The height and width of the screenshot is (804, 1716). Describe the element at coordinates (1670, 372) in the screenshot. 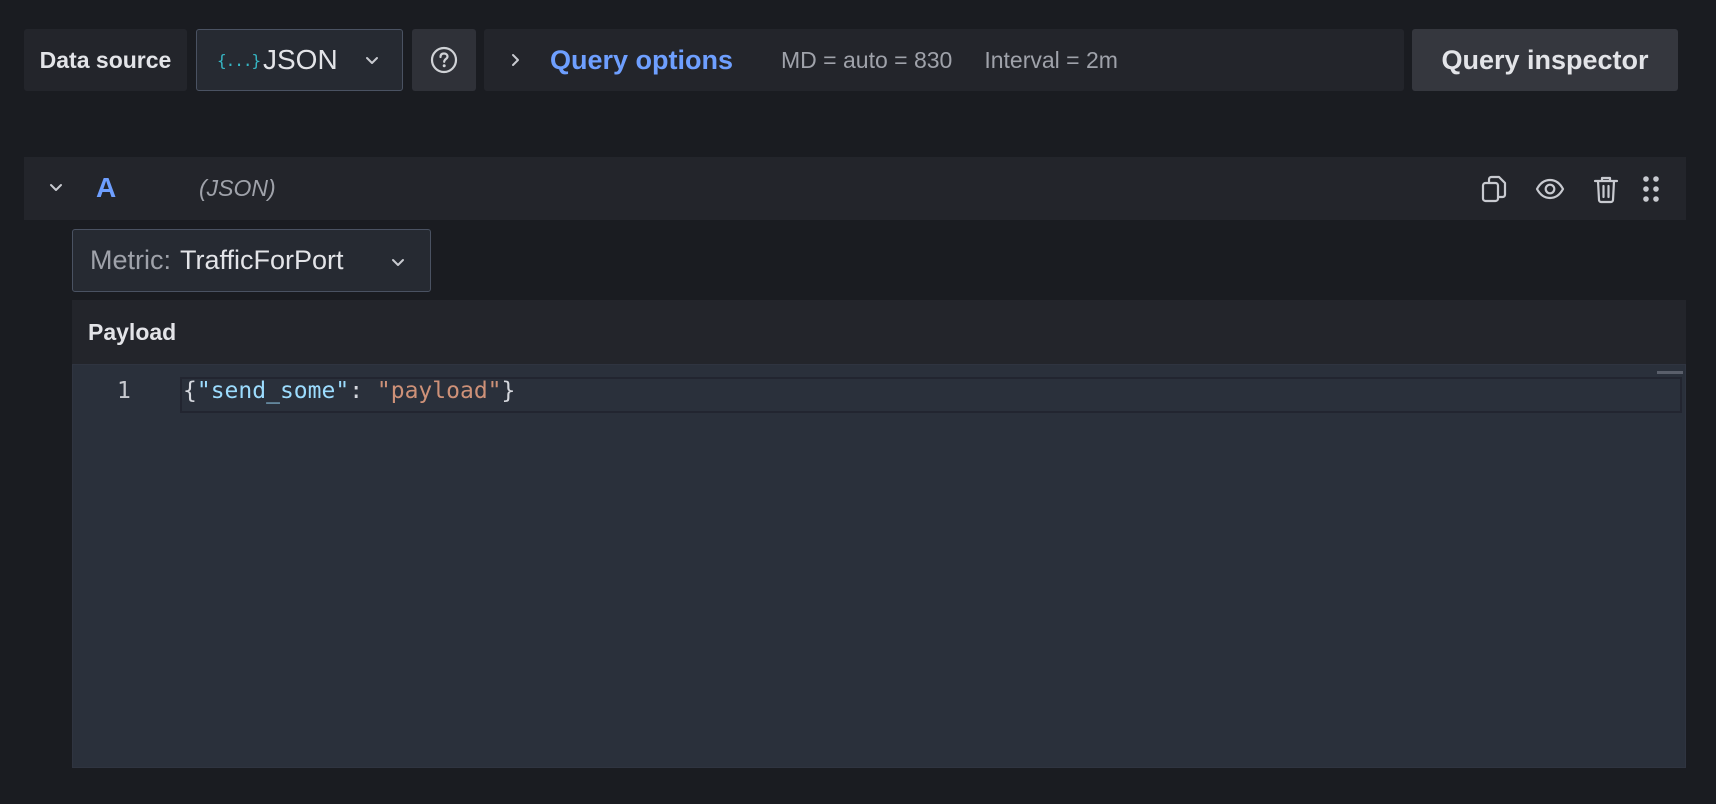

I see `editor-overview-ruler` at that location.